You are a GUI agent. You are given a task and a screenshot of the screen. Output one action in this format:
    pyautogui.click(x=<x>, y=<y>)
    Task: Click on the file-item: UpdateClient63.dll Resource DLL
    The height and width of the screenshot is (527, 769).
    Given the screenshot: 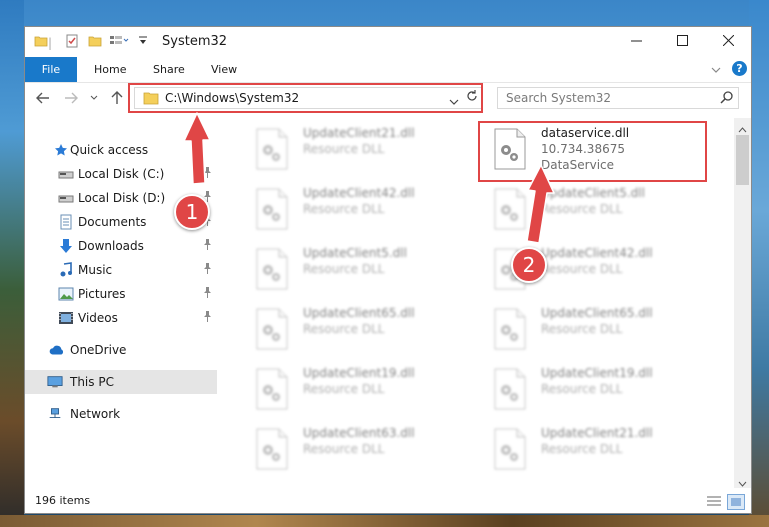 What is the action you would take?
    pyautogui.click(x=358, y=452)
    